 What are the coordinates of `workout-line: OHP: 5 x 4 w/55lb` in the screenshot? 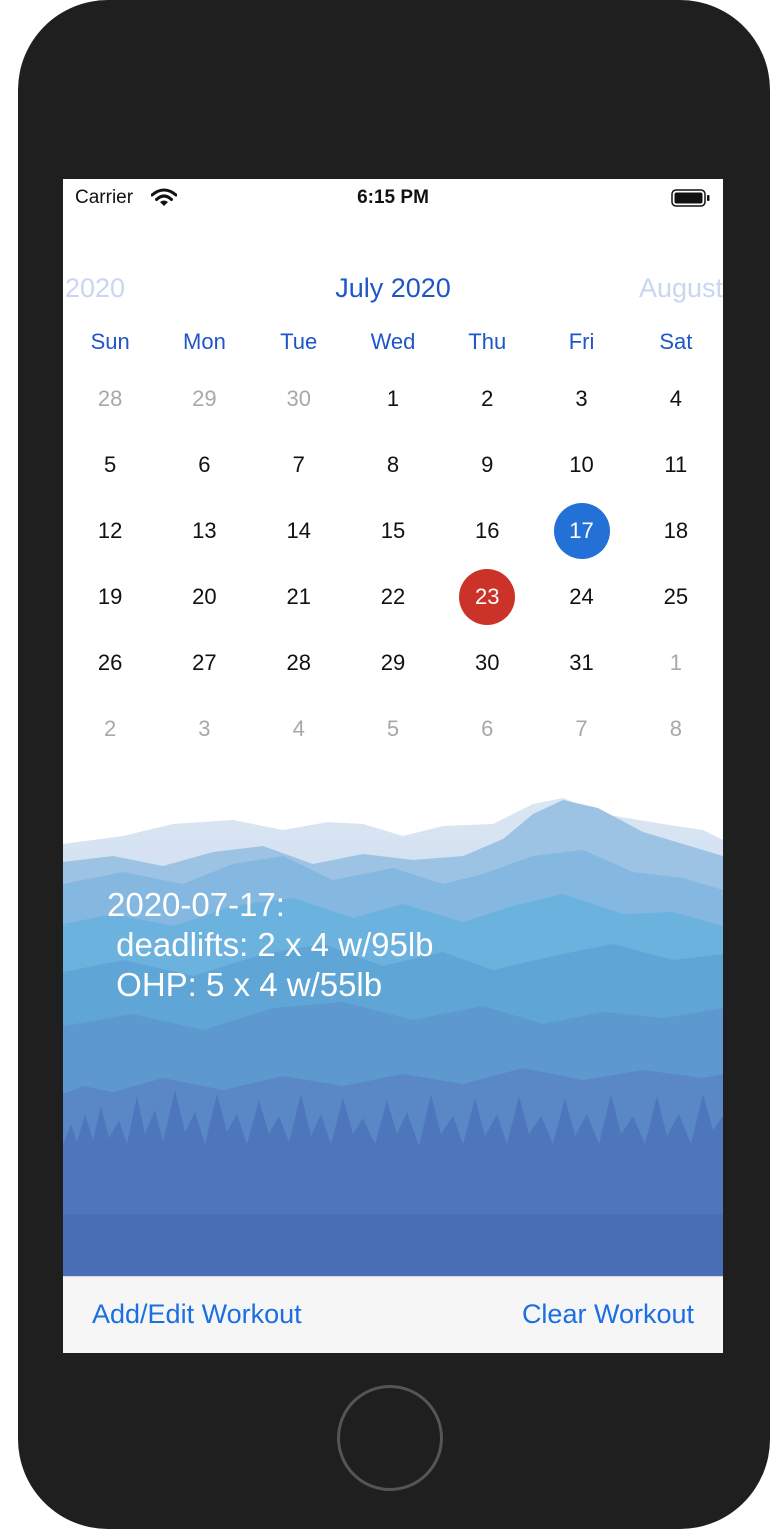 It's located at (245, 984).